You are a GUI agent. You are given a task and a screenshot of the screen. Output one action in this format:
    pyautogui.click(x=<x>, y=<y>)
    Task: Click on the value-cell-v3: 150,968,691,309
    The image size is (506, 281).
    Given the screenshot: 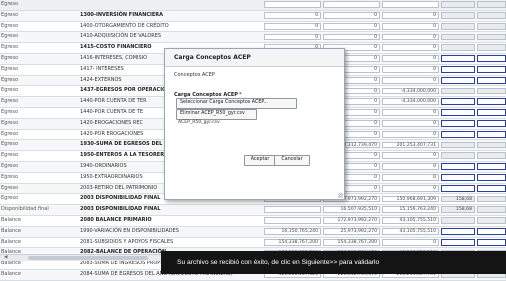 What is the action you would take?
    pyautogui.click(x=410, y=199)
    